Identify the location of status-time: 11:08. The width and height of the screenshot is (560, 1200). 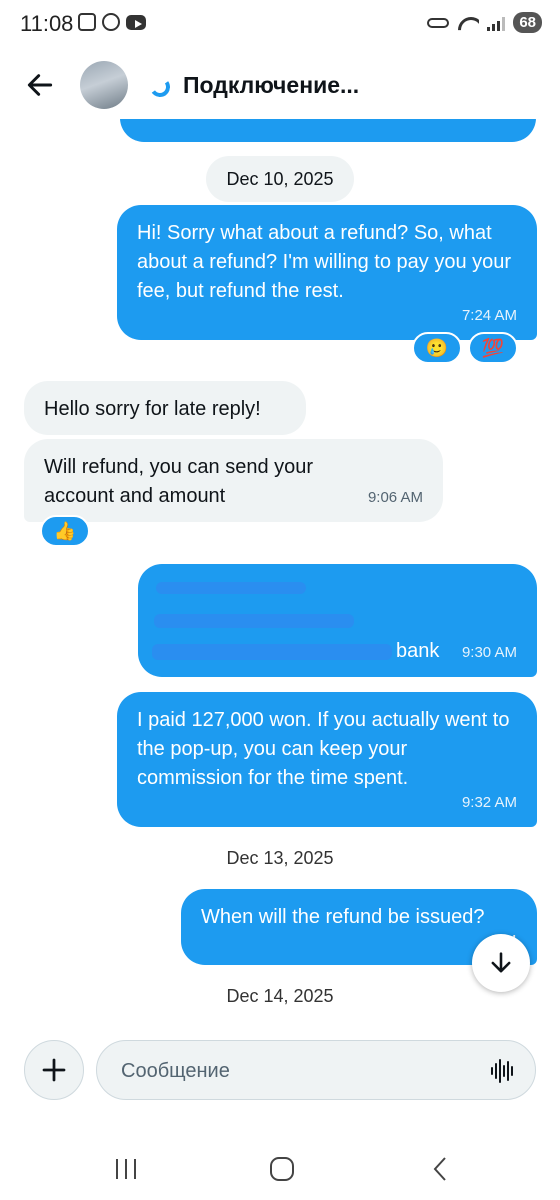
(47, 23).